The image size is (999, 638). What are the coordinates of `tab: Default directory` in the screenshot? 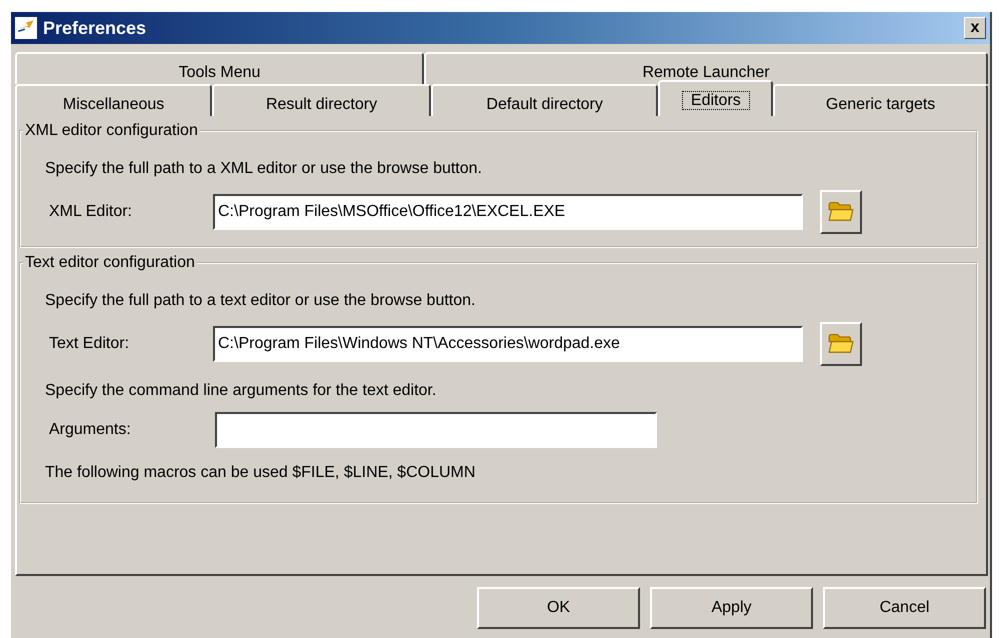 It's located at (544, 100).